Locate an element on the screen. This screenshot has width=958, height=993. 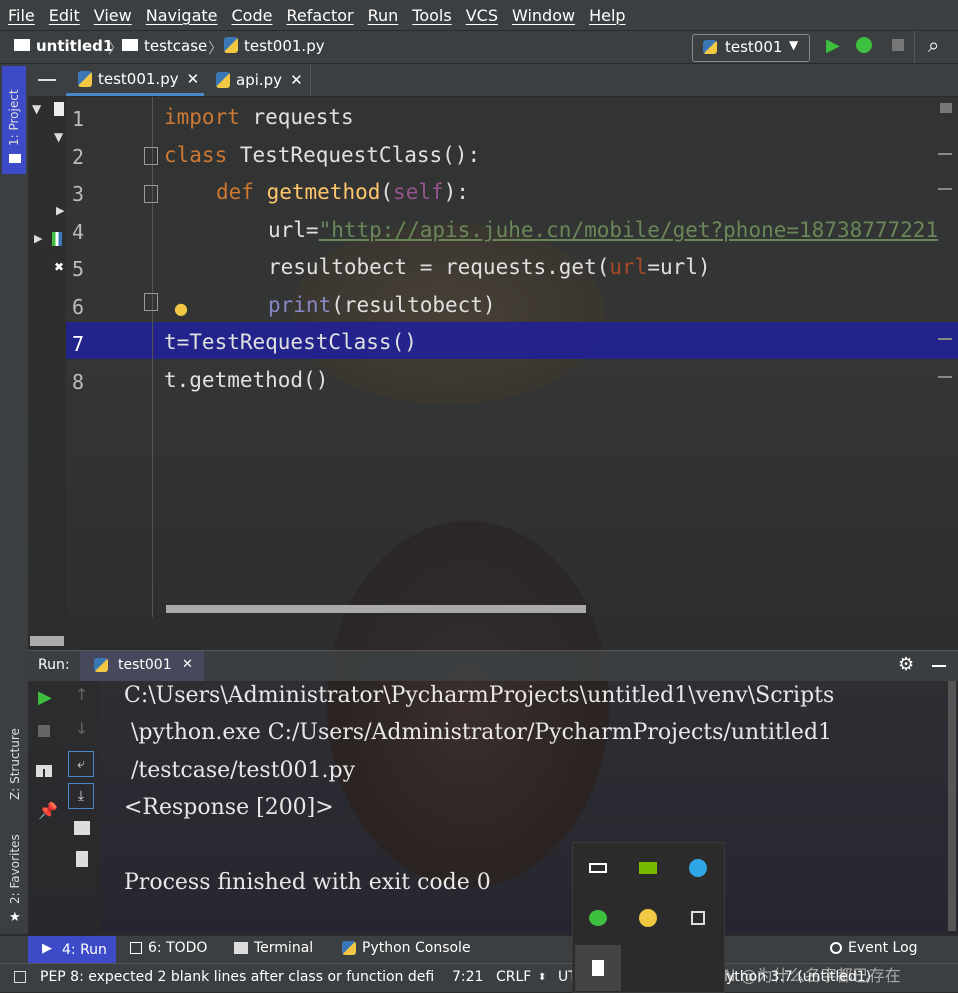
terminal-tool-tab: Terminal is located at coordinates (273, 948).